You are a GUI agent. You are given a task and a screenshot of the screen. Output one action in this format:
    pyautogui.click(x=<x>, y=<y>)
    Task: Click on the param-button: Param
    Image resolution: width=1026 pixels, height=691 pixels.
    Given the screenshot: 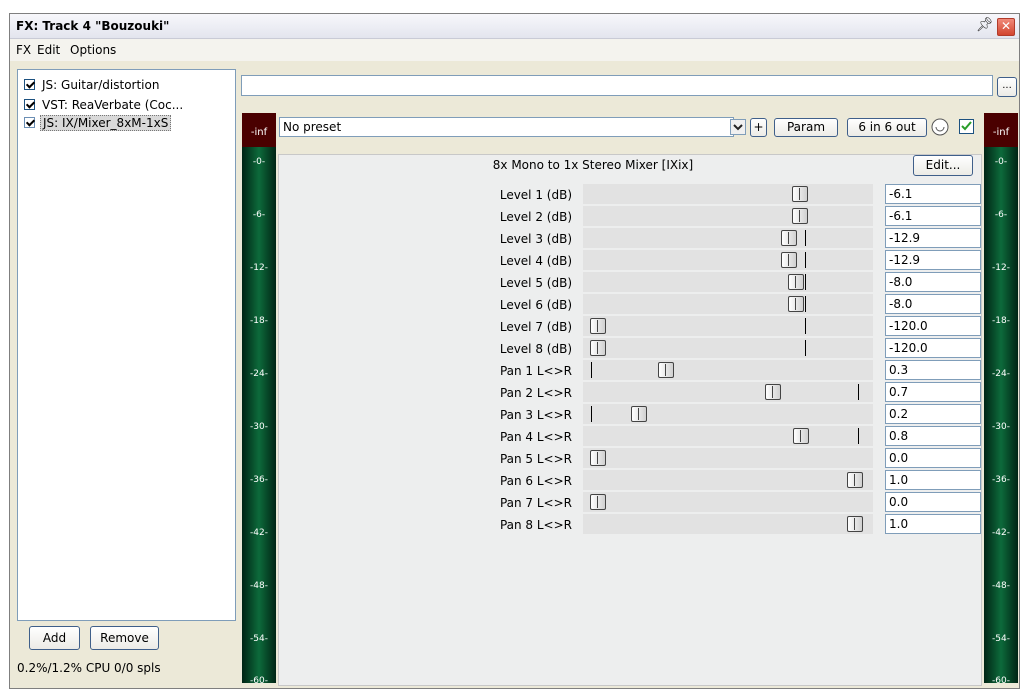 What is the action you would take?
    pyautogui.click(x=806, y=127)
    